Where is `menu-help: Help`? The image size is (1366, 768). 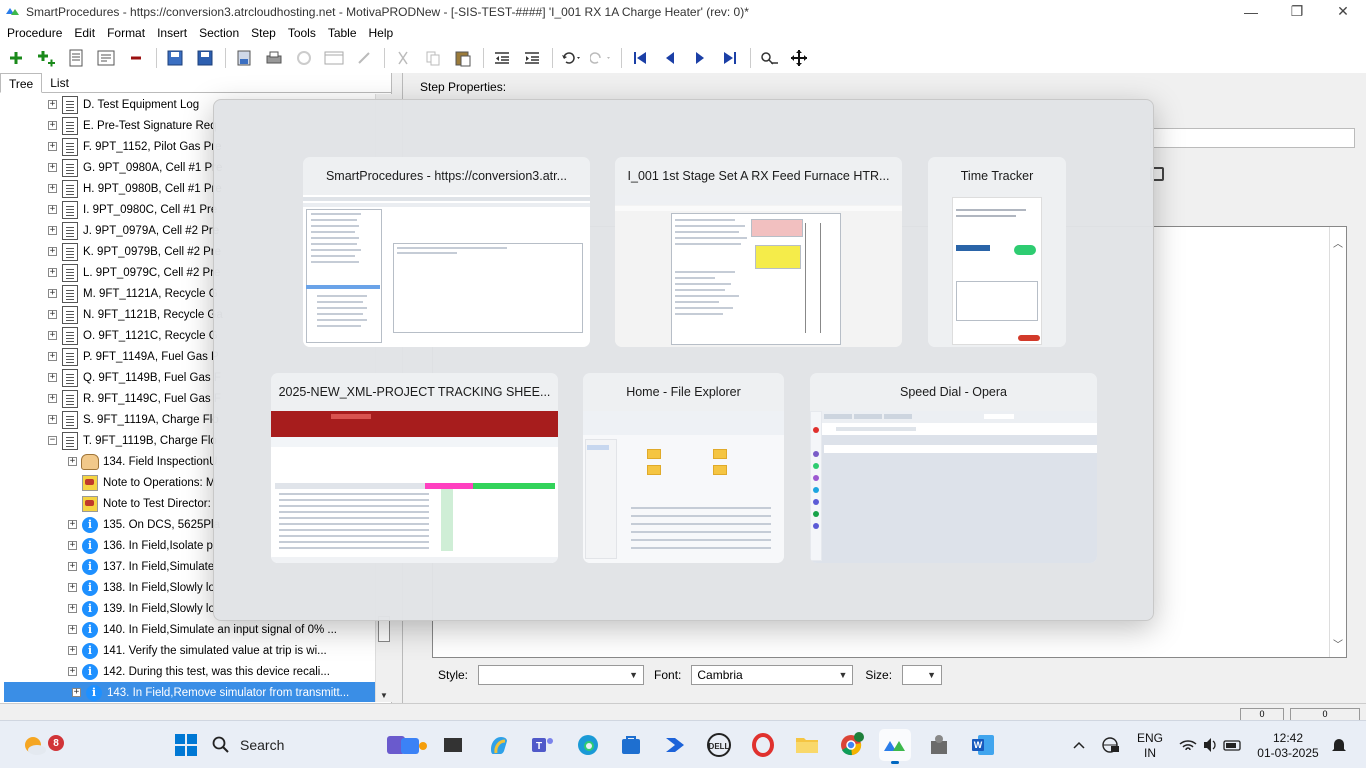
menu-help: Help is located at coordinates (383, 33).